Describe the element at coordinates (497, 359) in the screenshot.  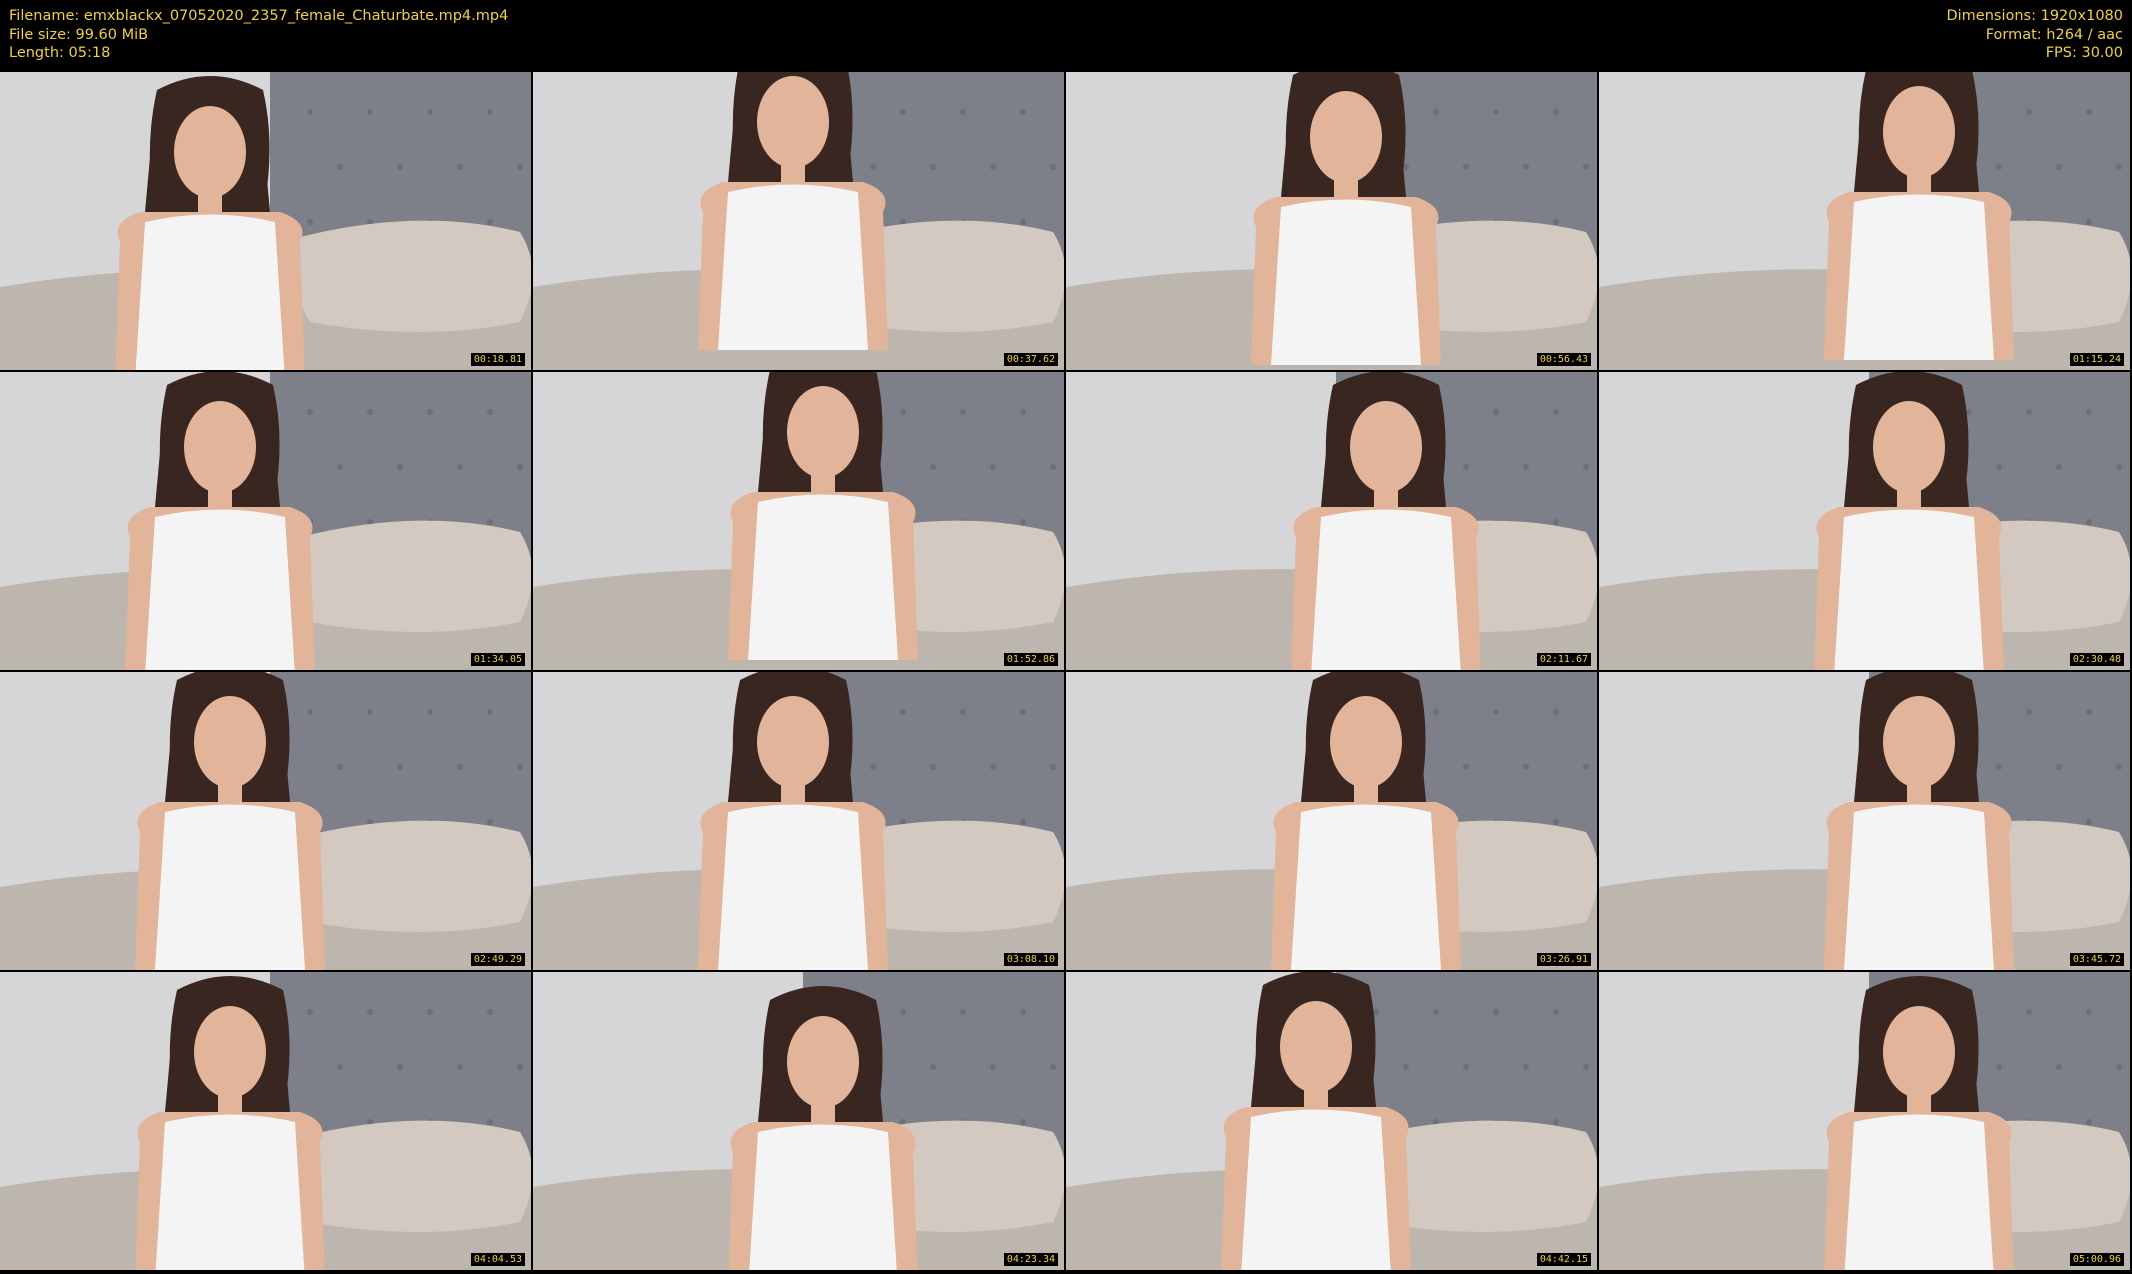
I see `timestamp-label: 00:18.81` at that location.